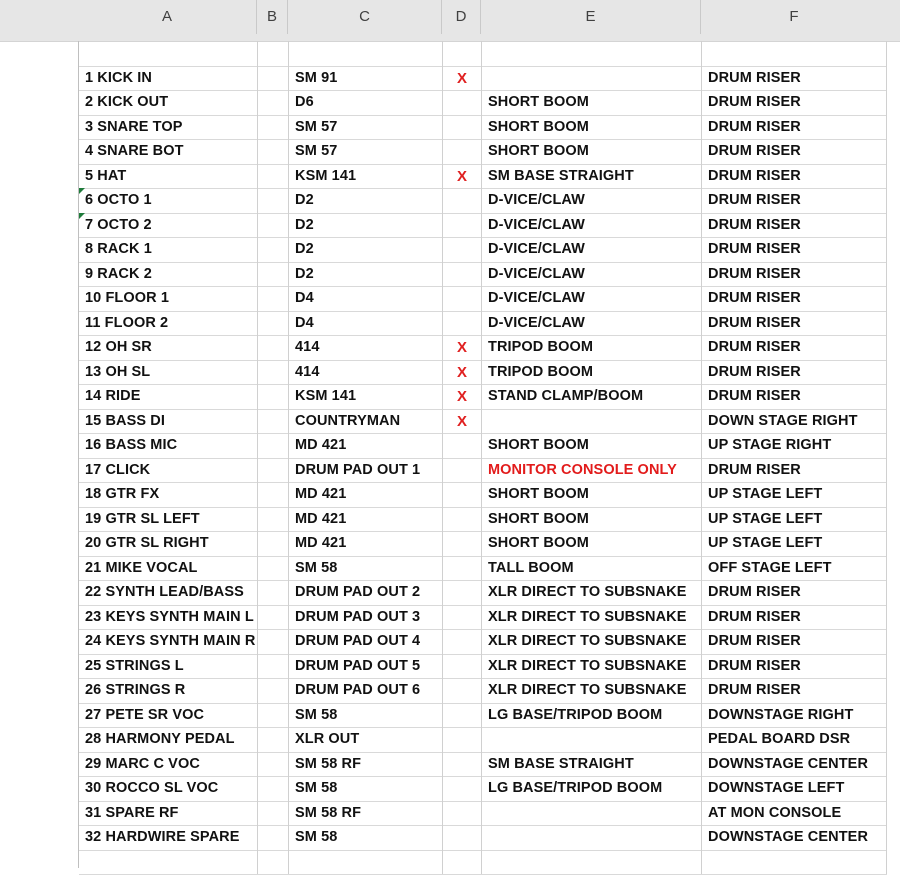 Image resolution: width=900 pixels, height=875 pixels. I want to click on cell-a: 1 KICK IN, so click(168, 78).